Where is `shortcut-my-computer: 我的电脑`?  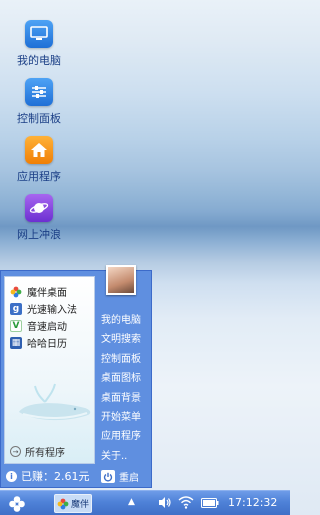
shortcut-my-computer: 我的电脑 is located at coordinates (125, 320).